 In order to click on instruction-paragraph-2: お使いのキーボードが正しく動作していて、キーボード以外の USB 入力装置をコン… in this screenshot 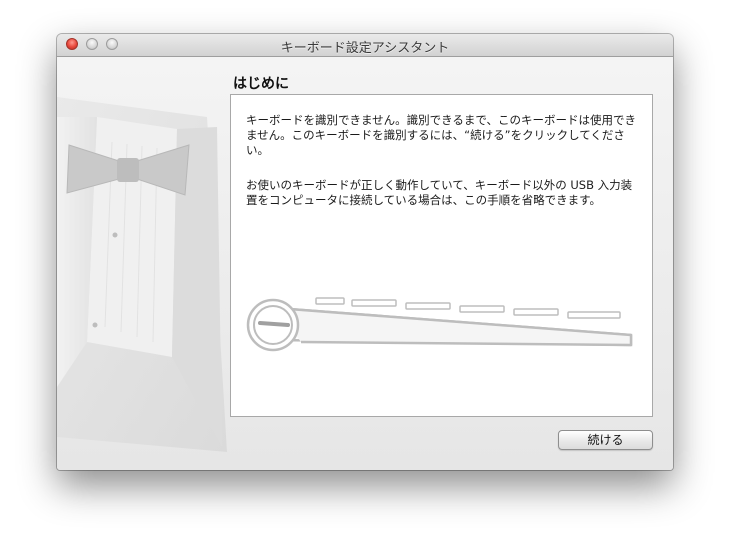, I will do `click(439, 192)`.